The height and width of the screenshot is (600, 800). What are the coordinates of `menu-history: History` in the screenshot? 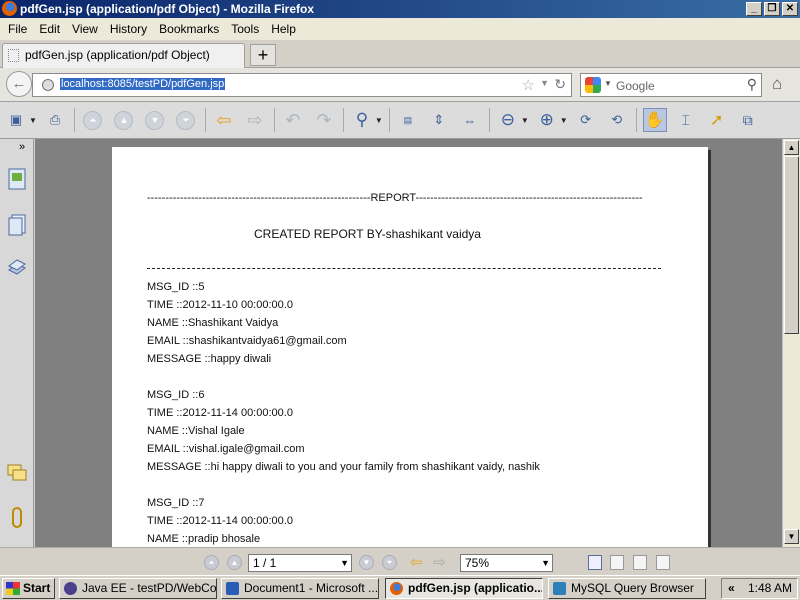 It's located at (128, 29).